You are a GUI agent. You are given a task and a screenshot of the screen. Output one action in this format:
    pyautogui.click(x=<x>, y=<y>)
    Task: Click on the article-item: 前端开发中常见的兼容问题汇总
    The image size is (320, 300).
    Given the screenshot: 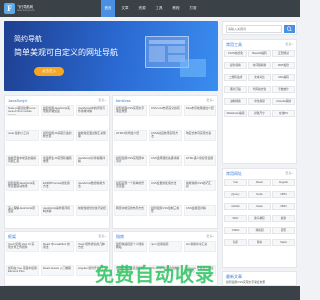 What is the action you would take?
    pyautogui.click(x=22, y=160)
    